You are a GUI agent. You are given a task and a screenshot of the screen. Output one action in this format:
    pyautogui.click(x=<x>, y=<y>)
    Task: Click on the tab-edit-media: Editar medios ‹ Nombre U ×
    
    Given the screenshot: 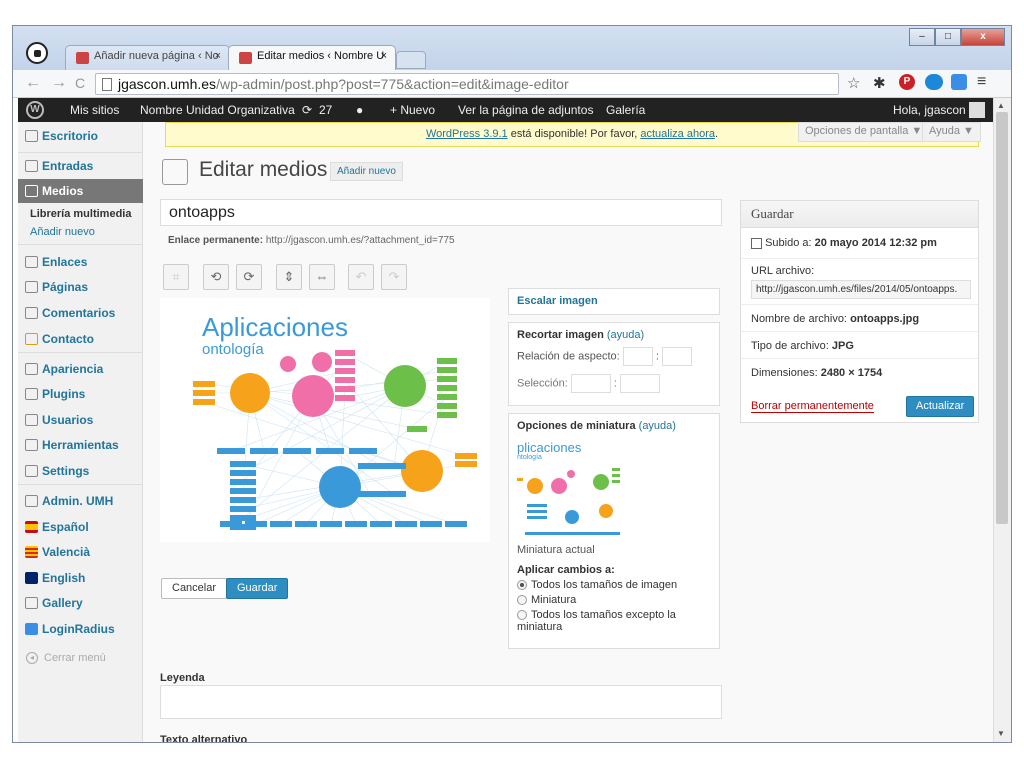 What is the action you would take?
    pyautogui.click(x=312, y=57)
    